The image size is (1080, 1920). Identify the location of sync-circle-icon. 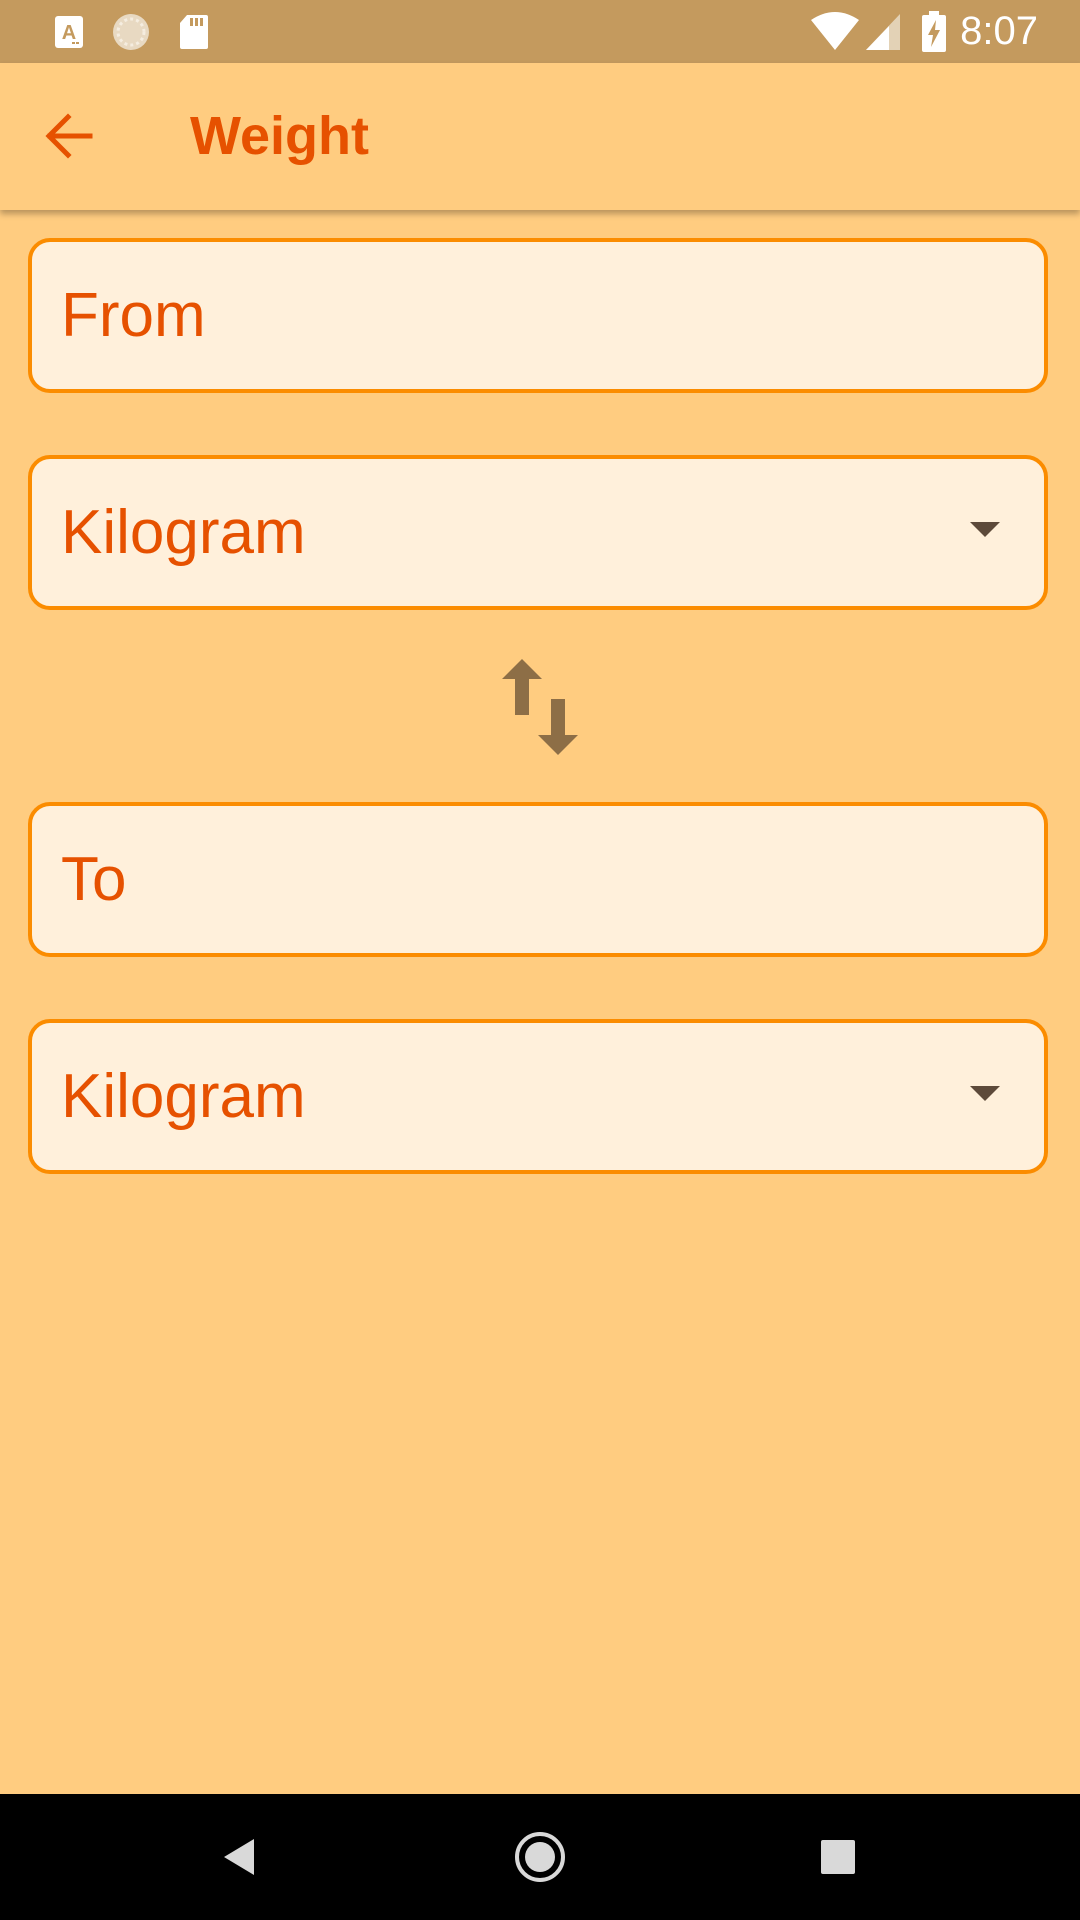
(131, 31).